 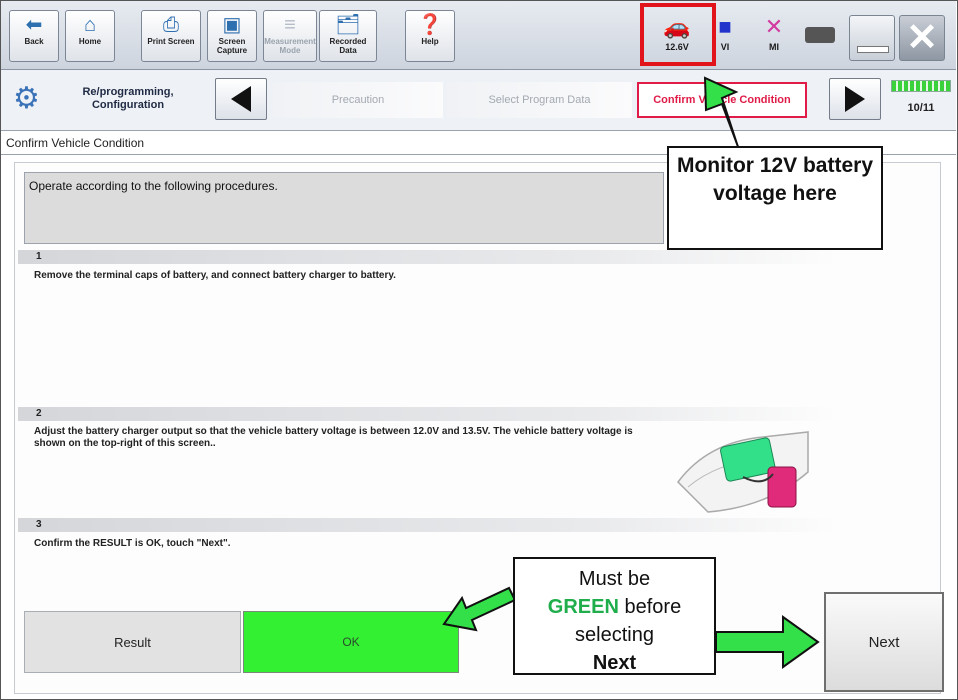 I want to click on callout-next-word: Next, so click(x=614, y=663).